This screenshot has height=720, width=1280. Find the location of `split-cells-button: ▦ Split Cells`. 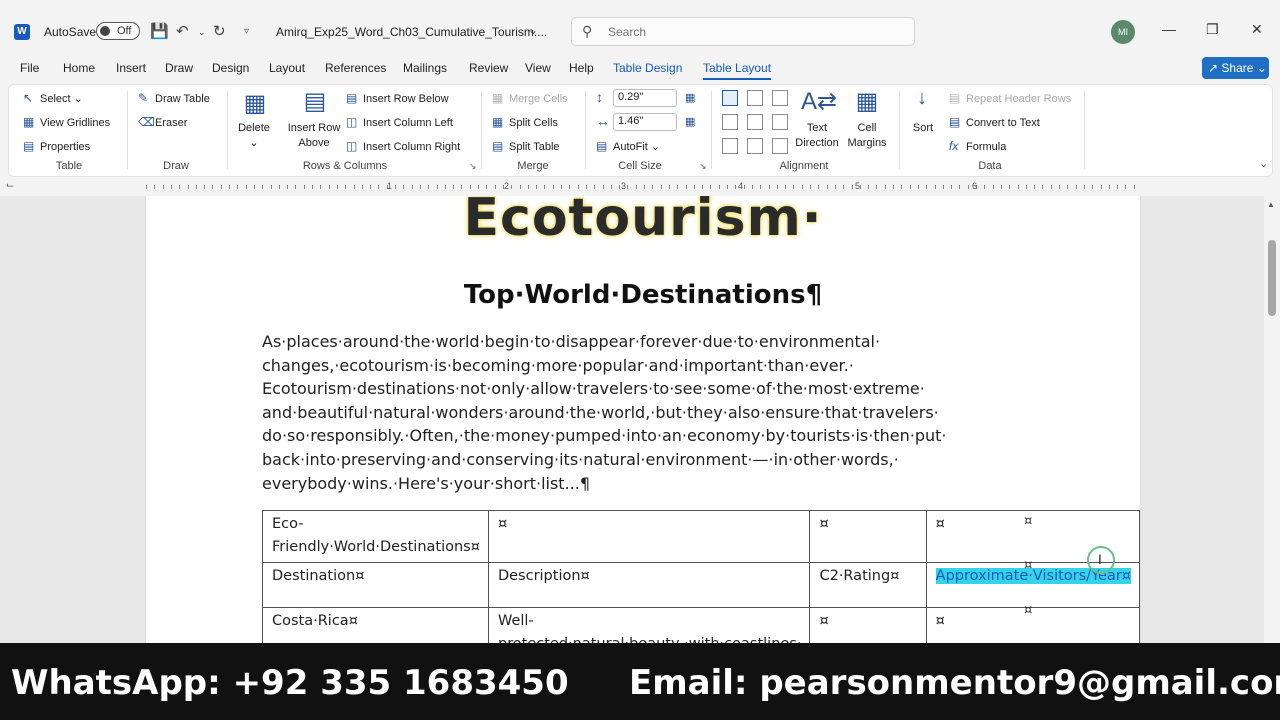

split-cells-button: ▦ Split Cells is located at coordinates (525, 122).